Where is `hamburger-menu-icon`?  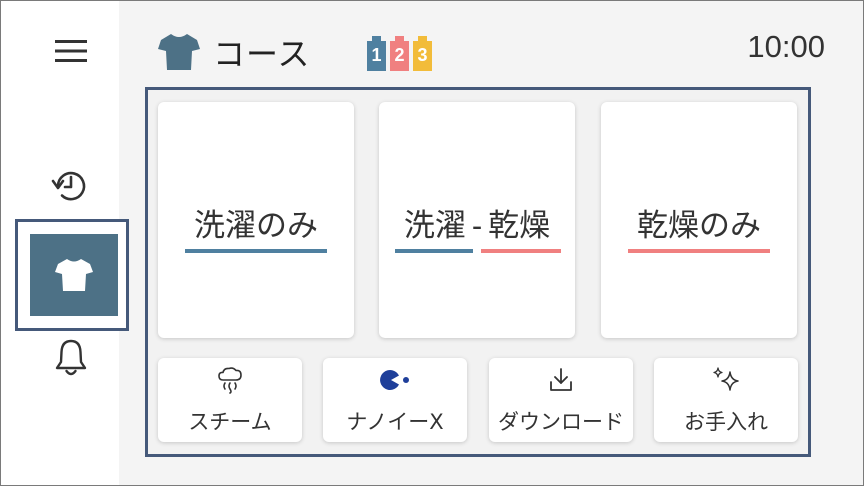
hamburger-menu-icon is located at coordinates (71, 51).